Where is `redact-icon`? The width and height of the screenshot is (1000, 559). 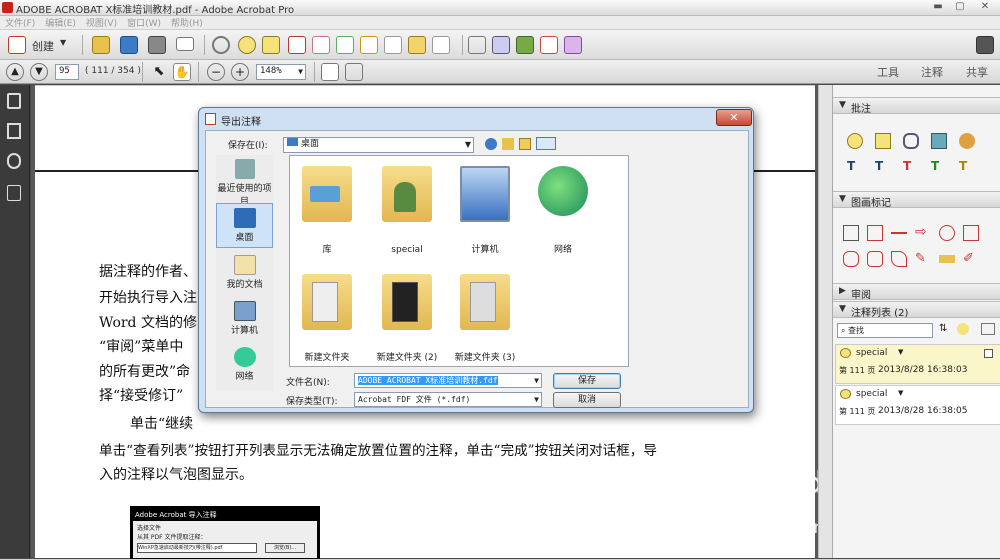 redact-icon is located at coordinates (549, 45).